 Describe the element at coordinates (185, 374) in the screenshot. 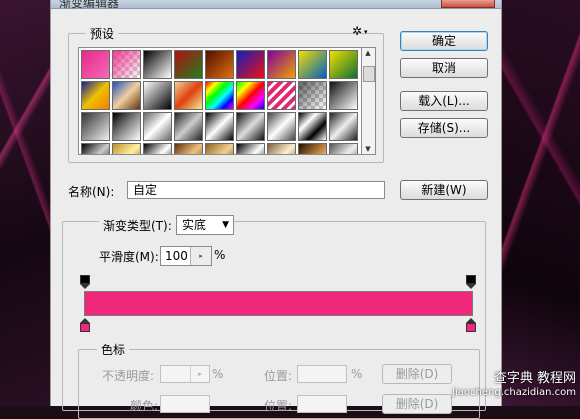

I see `opacity-input: ▸` at that location.